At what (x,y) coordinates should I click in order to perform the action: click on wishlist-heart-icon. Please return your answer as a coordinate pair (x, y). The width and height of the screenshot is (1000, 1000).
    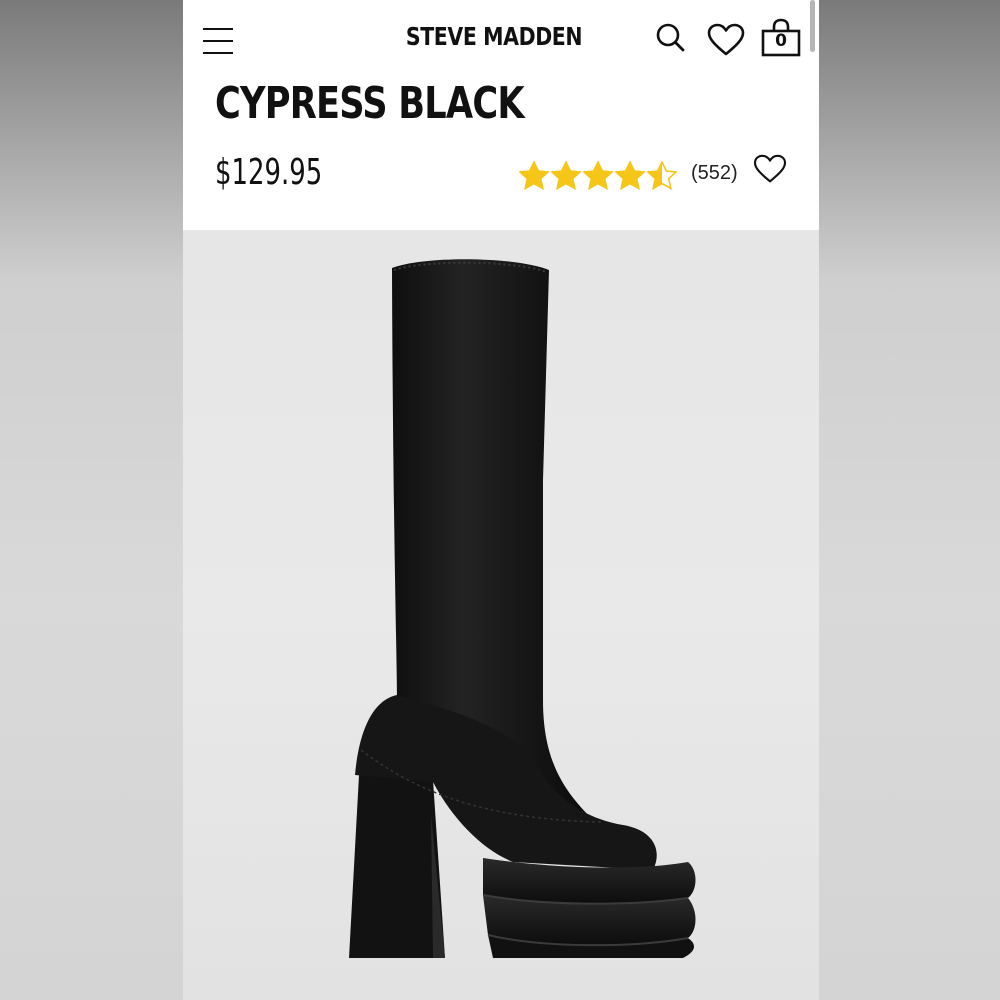
    Looking at the image, I should click on (770, 169).